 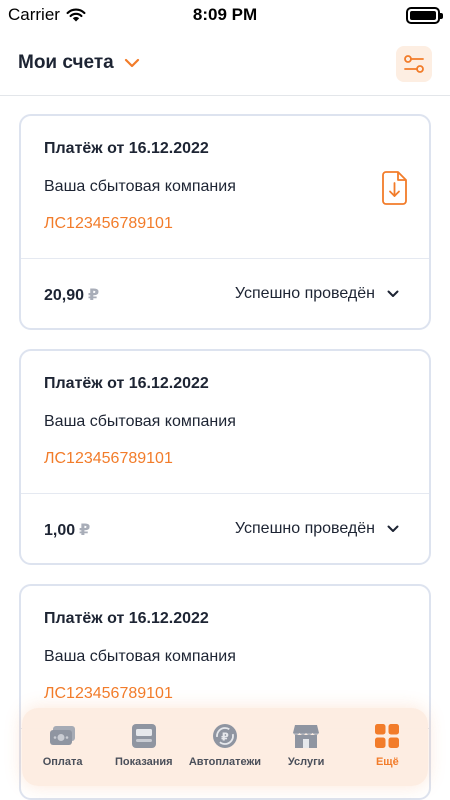 I want to click on tab-label: Автоплатежи, so click(x=225, y=762).